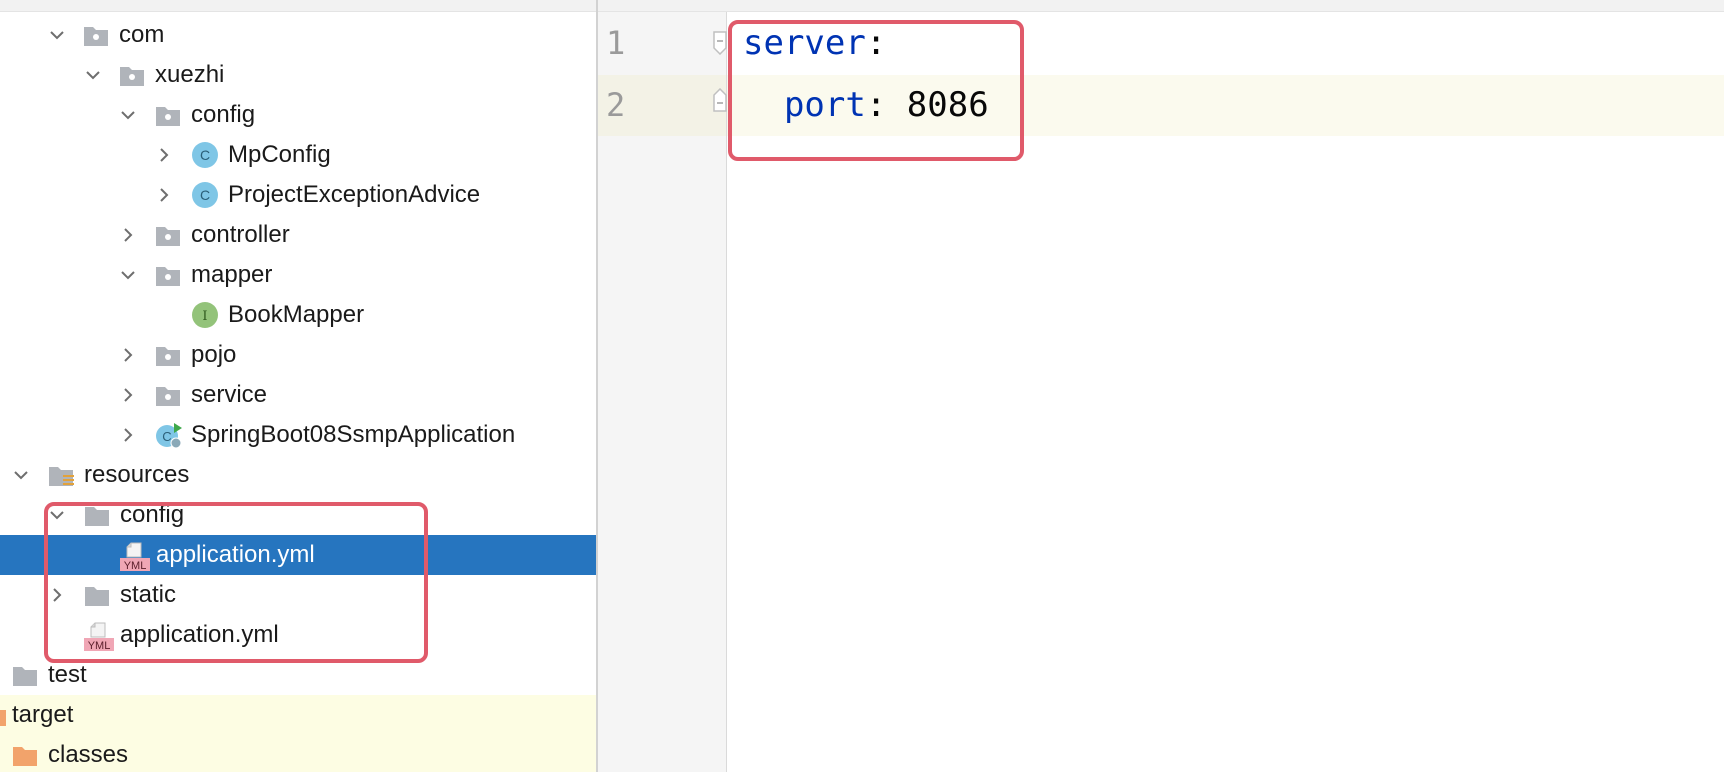  What do you see at coordinates (616, 43) in the screenshot?
I see `line-number: 1` at bounding box center [616, 43].